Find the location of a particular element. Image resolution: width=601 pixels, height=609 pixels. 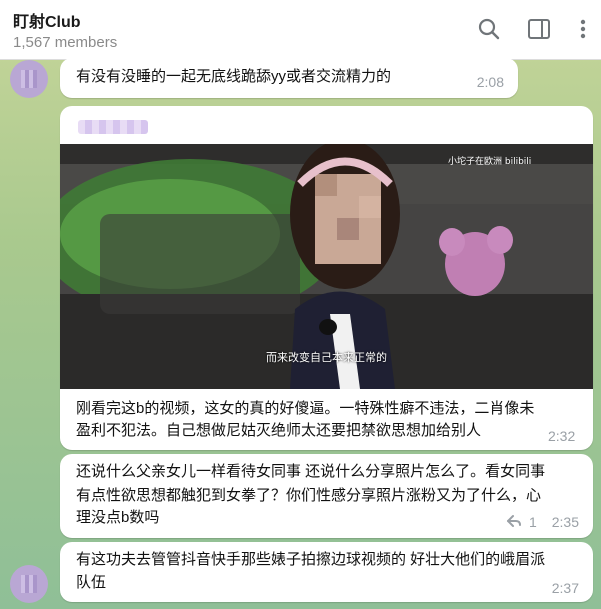

message-time: 2:37 is located at coordinates (565, 588).